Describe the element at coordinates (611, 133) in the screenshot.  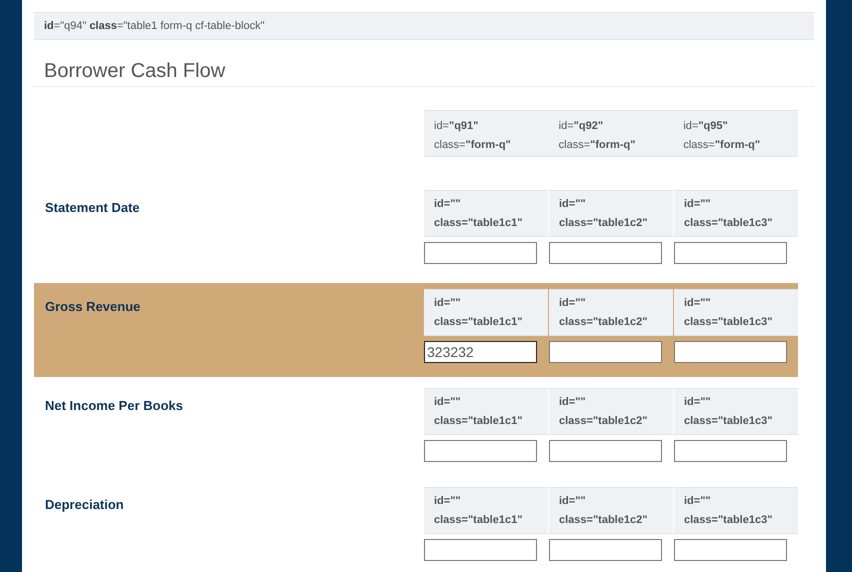
I see `column-header: id="q92" class="form-q"` at that location.